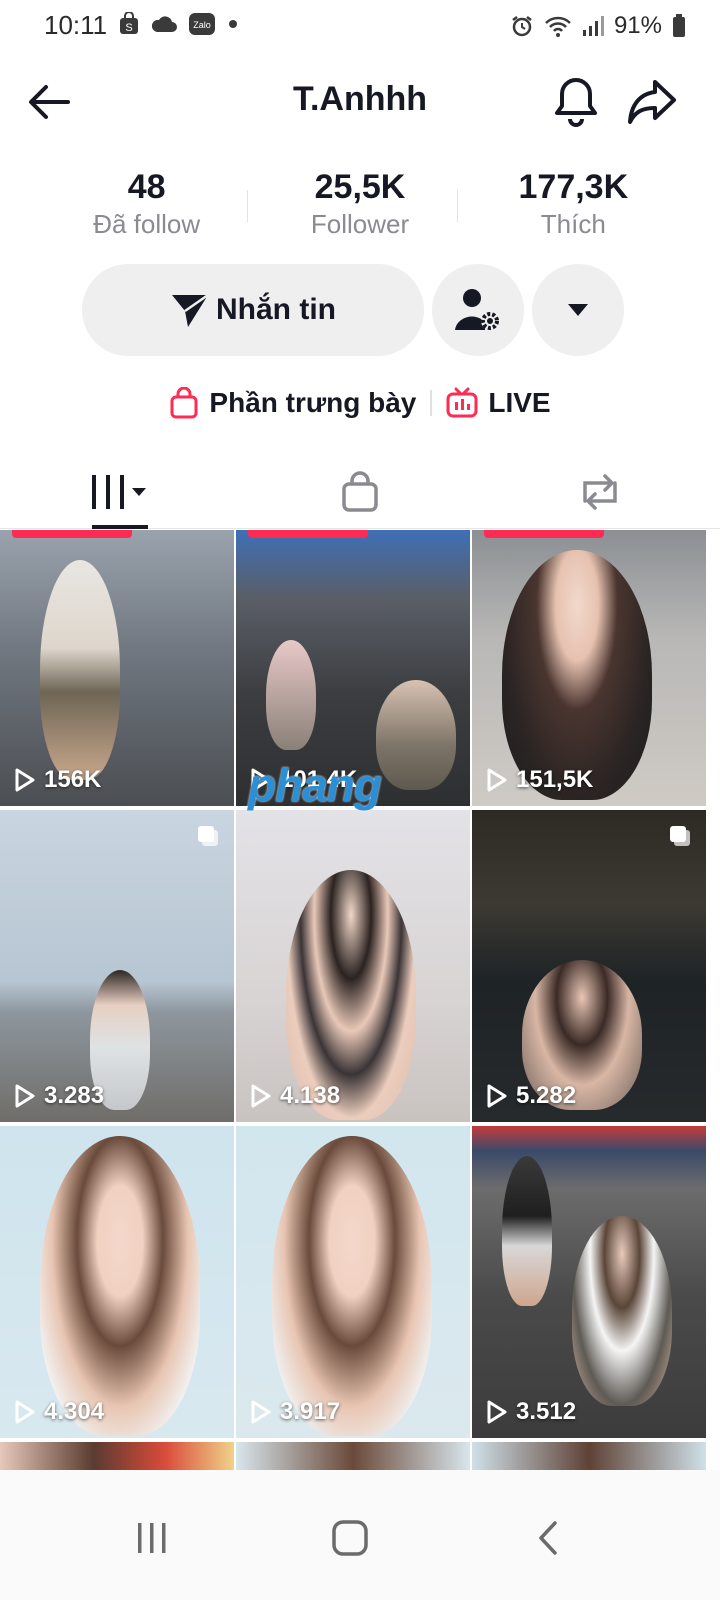 The image size is (720, 1600). Describe the element at coordinates (59, 1412) in the screenshot. I see `view-count: 4.304` at that location.